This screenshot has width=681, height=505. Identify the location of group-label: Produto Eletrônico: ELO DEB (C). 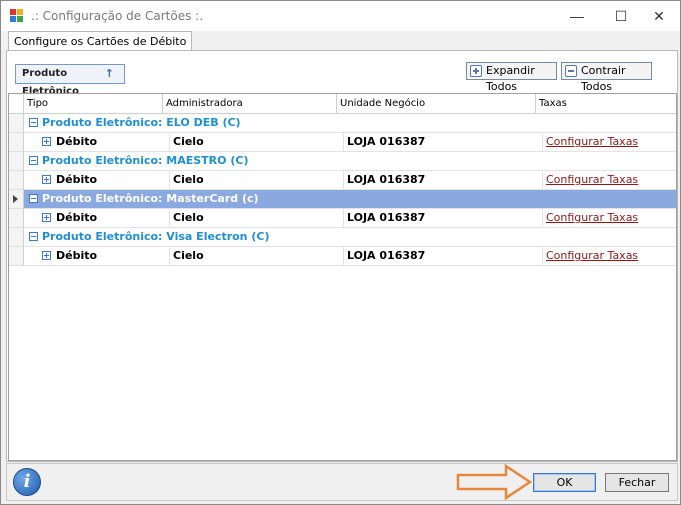
(141, 122).